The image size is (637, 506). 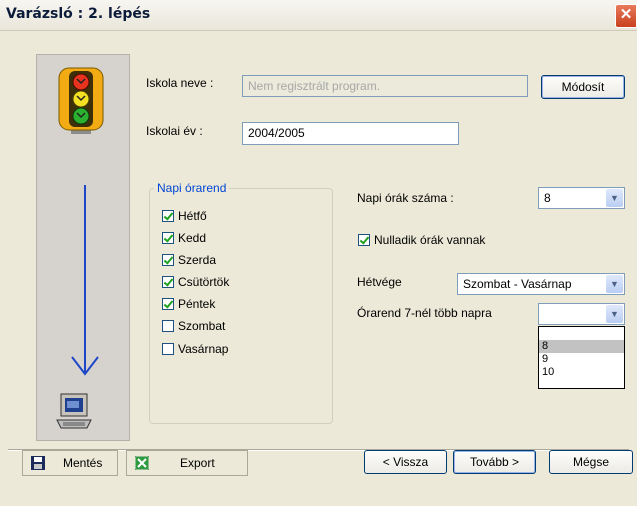 What do you see at coordinates (197, 259) in the screenshot?
I see `checkbox-label: Szerda` at bounding box center [197, 259].